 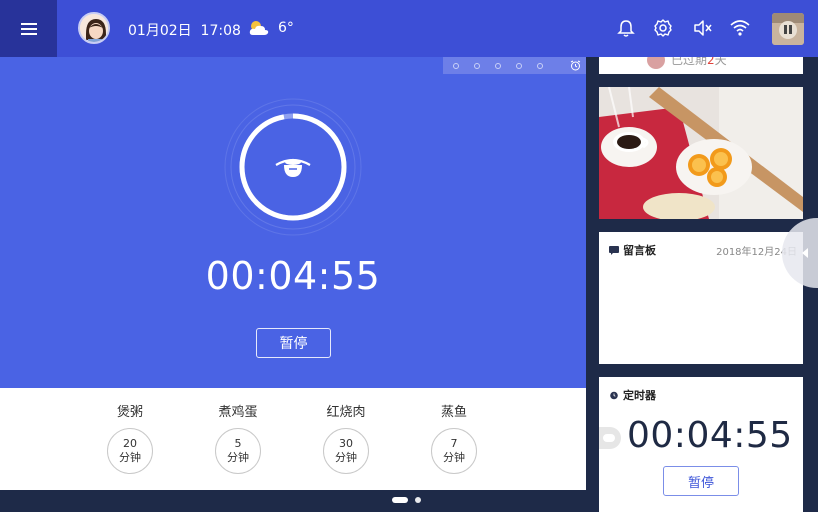 What do you see at coordinates (663, 28) in the screenshot?
I see `gear-icon` at bounding box center [663, 28].